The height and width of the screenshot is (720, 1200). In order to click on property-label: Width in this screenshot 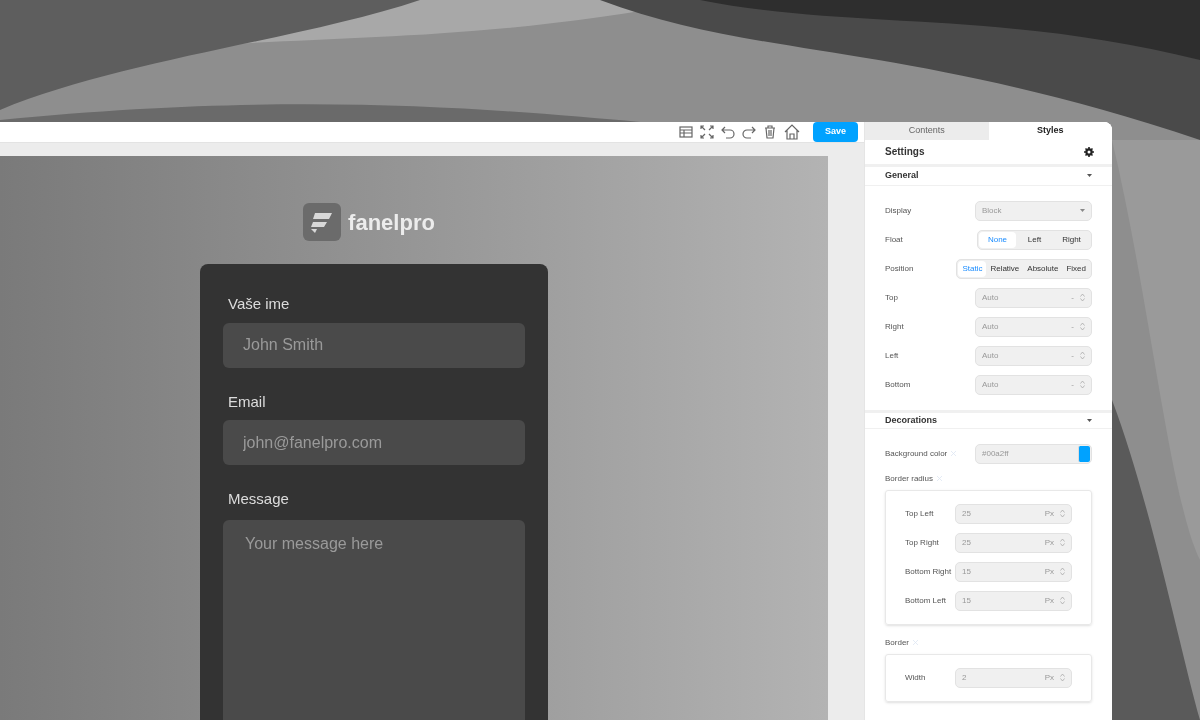, I will do `click(915, 678)`.